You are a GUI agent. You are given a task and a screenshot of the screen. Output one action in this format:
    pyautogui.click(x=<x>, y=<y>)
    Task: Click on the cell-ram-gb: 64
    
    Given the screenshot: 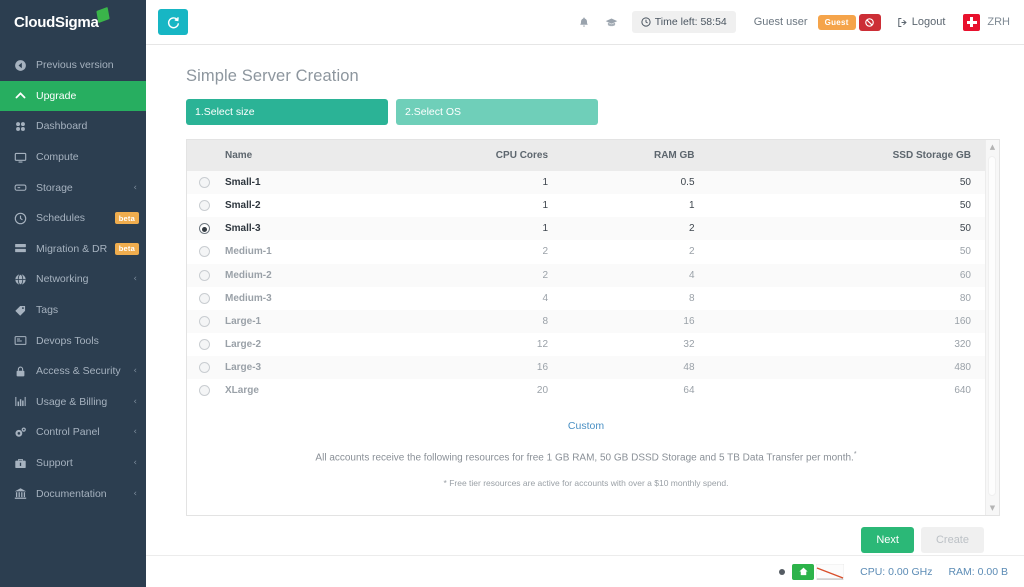 What is the action you would take?
    pyautogui.click(x=689, y=391)
    